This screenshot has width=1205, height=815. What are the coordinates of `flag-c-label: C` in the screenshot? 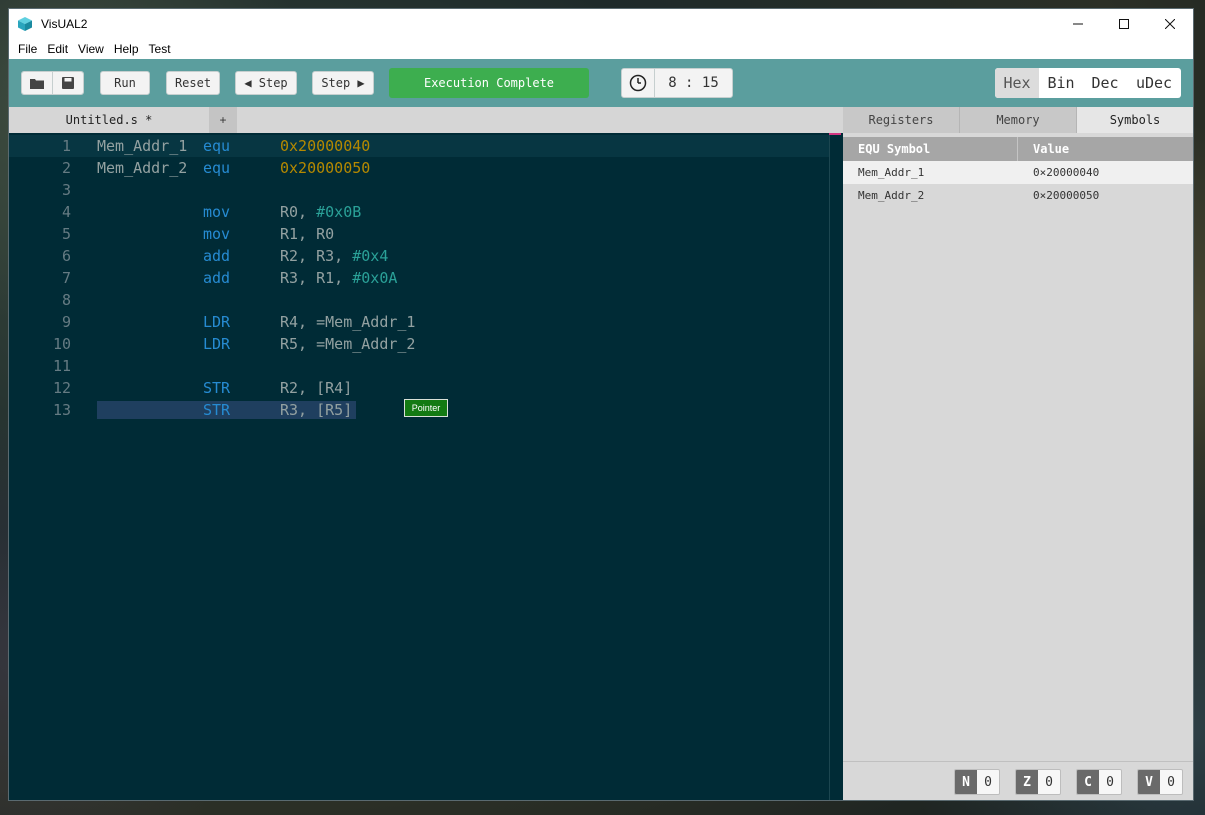 It's located at (1088, 782).